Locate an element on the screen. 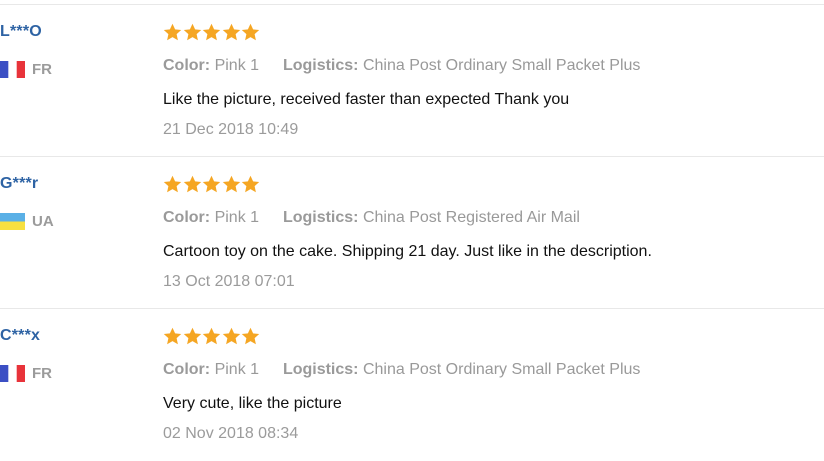 The image size is (824, 461). review-date: 21 Dec 2018 10:49 is located at coordinates (231, 129).